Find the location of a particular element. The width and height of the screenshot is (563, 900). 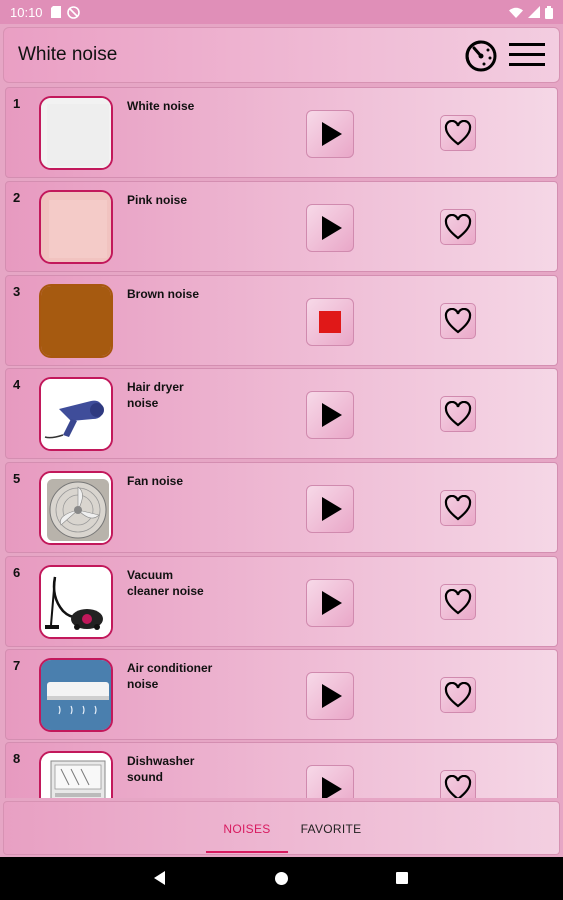

list-item: 4 Hair dryer noise is located at coordinates (281, 413).